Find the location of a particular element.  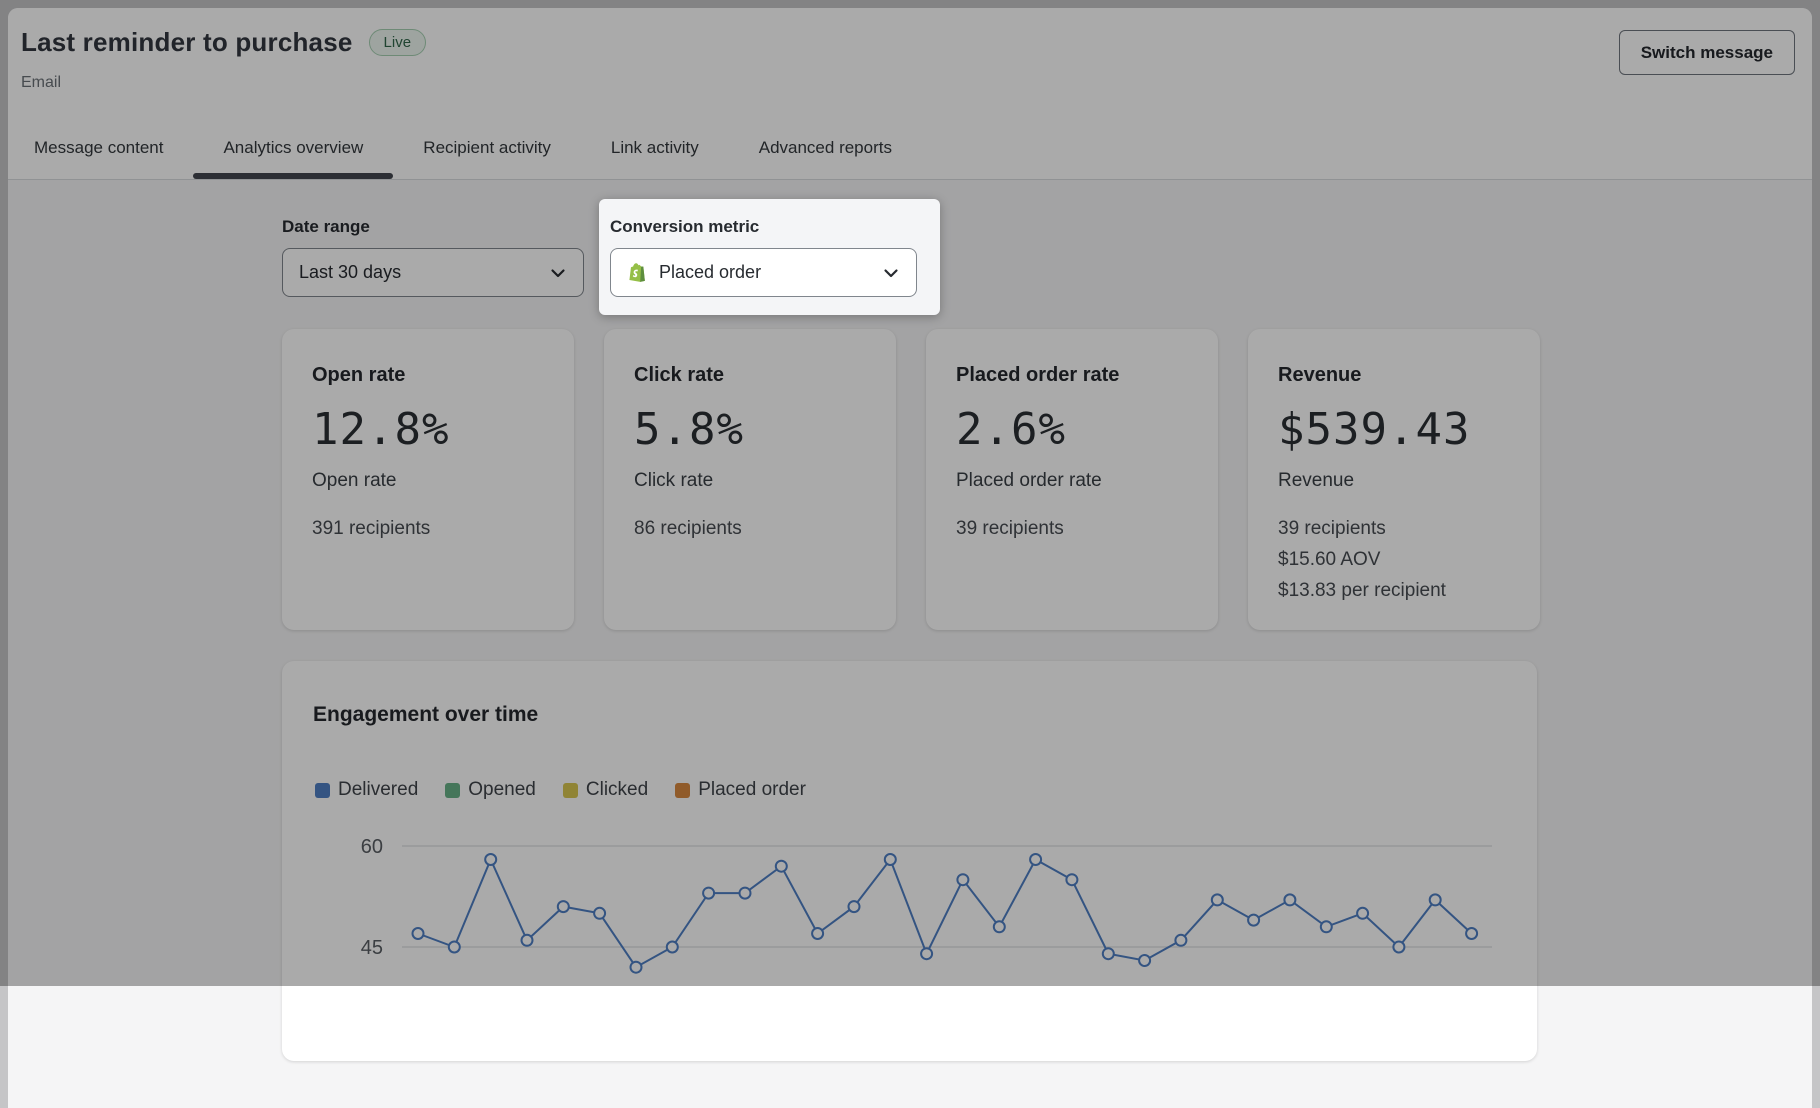

metric-card-sublabel: Revenue is located at coordinates (1394, 481).